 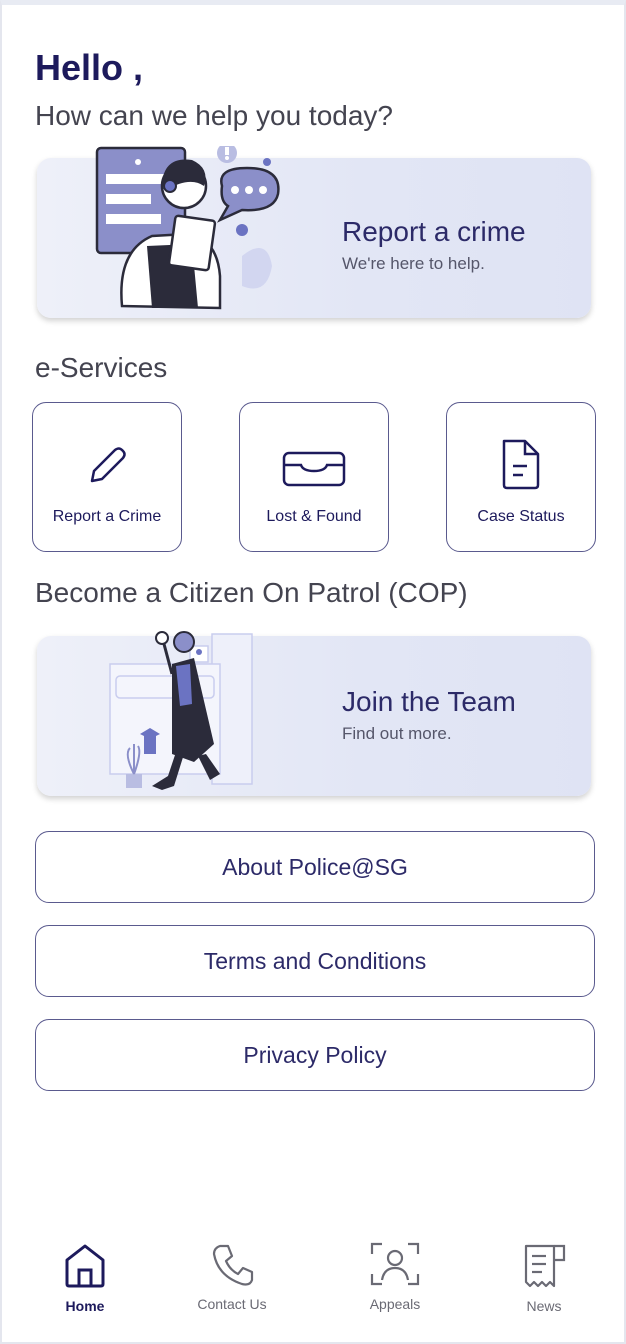 What do you see at coordinates (545, 1266) in the screenshot?
I see `newspaper-icon` at bounding box center [545, 1266].